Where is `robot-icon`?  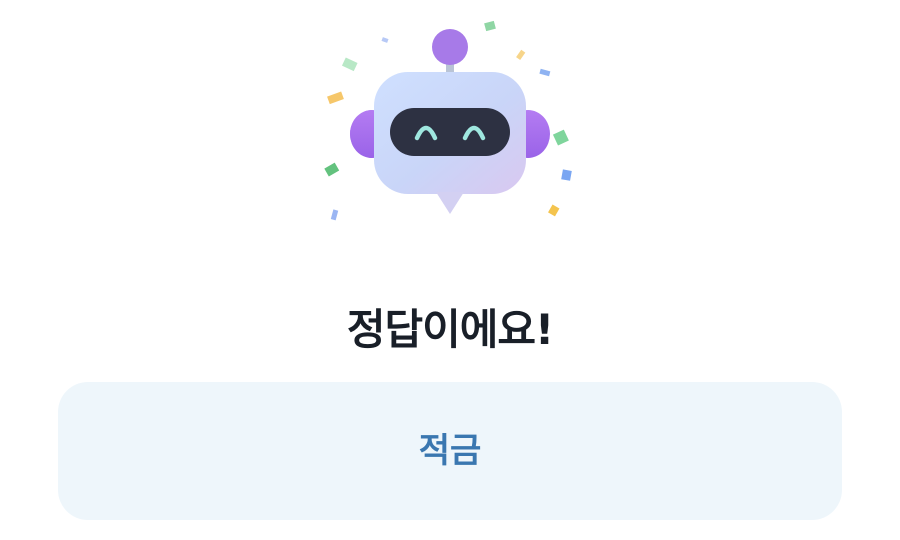
robot-icon is located at coordinates (448, 120).